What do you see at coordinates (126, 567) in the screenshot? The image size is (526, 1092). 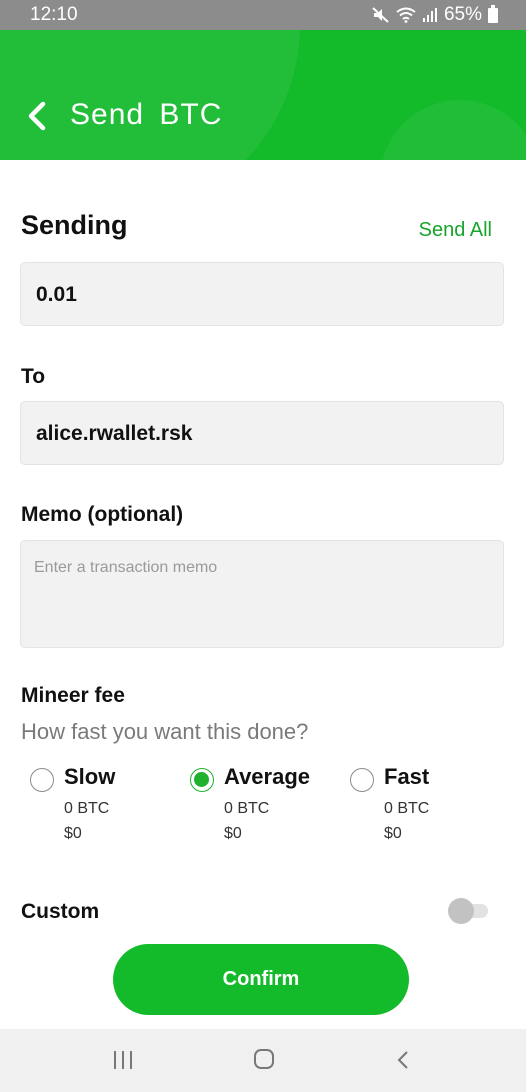 I see `memo-placeholder: Enter a transaction memo` at bounding box center [126, 567].